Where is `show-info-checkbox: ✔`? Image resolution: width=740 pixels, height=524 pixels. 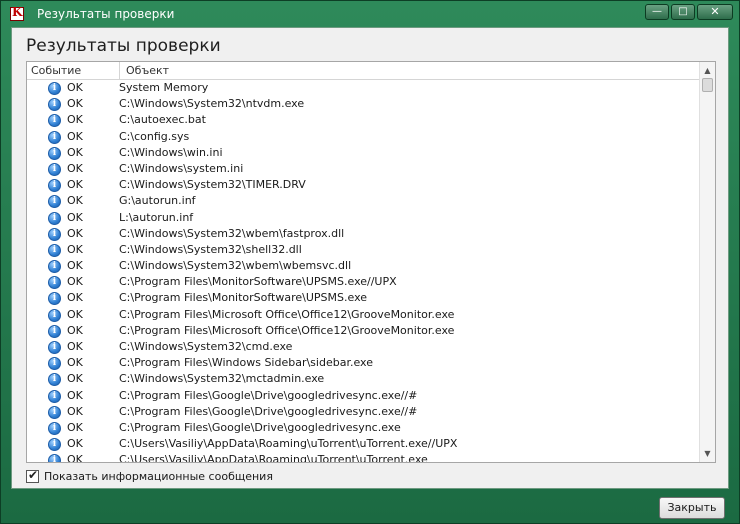
show-info-checkbox: ✔ is located at coordinates (32, 475).